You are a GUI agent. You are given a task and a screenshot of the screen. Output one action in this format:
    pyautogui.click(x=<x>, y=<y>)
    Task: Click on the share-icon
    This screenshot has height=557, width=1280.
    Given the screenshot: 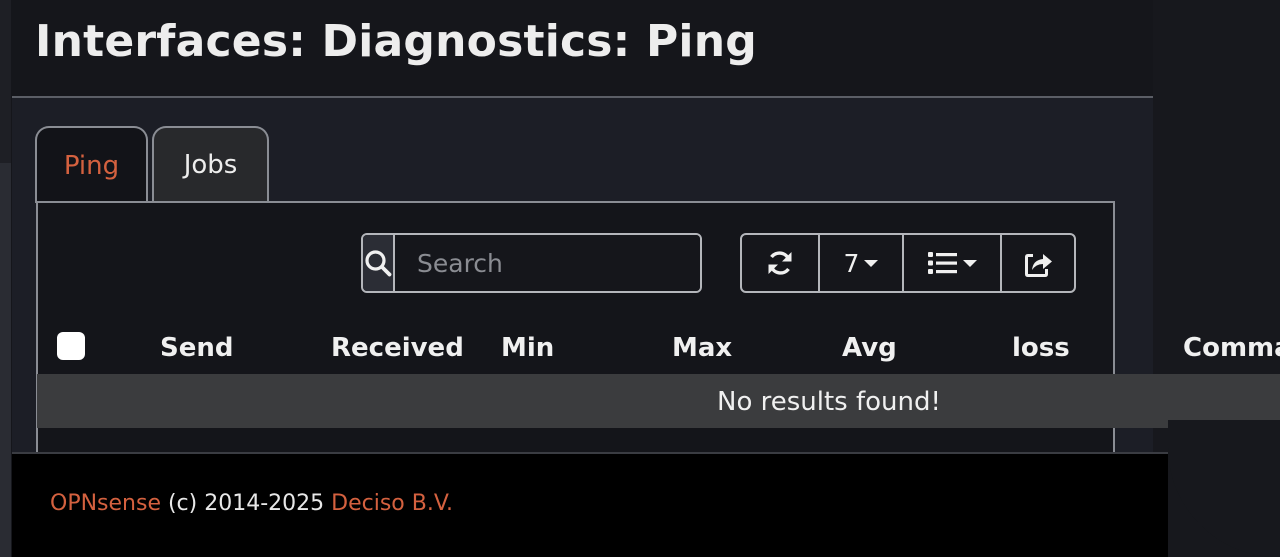 What is the action you would take?
    pyautogui.click(x=1038, y=265)
    